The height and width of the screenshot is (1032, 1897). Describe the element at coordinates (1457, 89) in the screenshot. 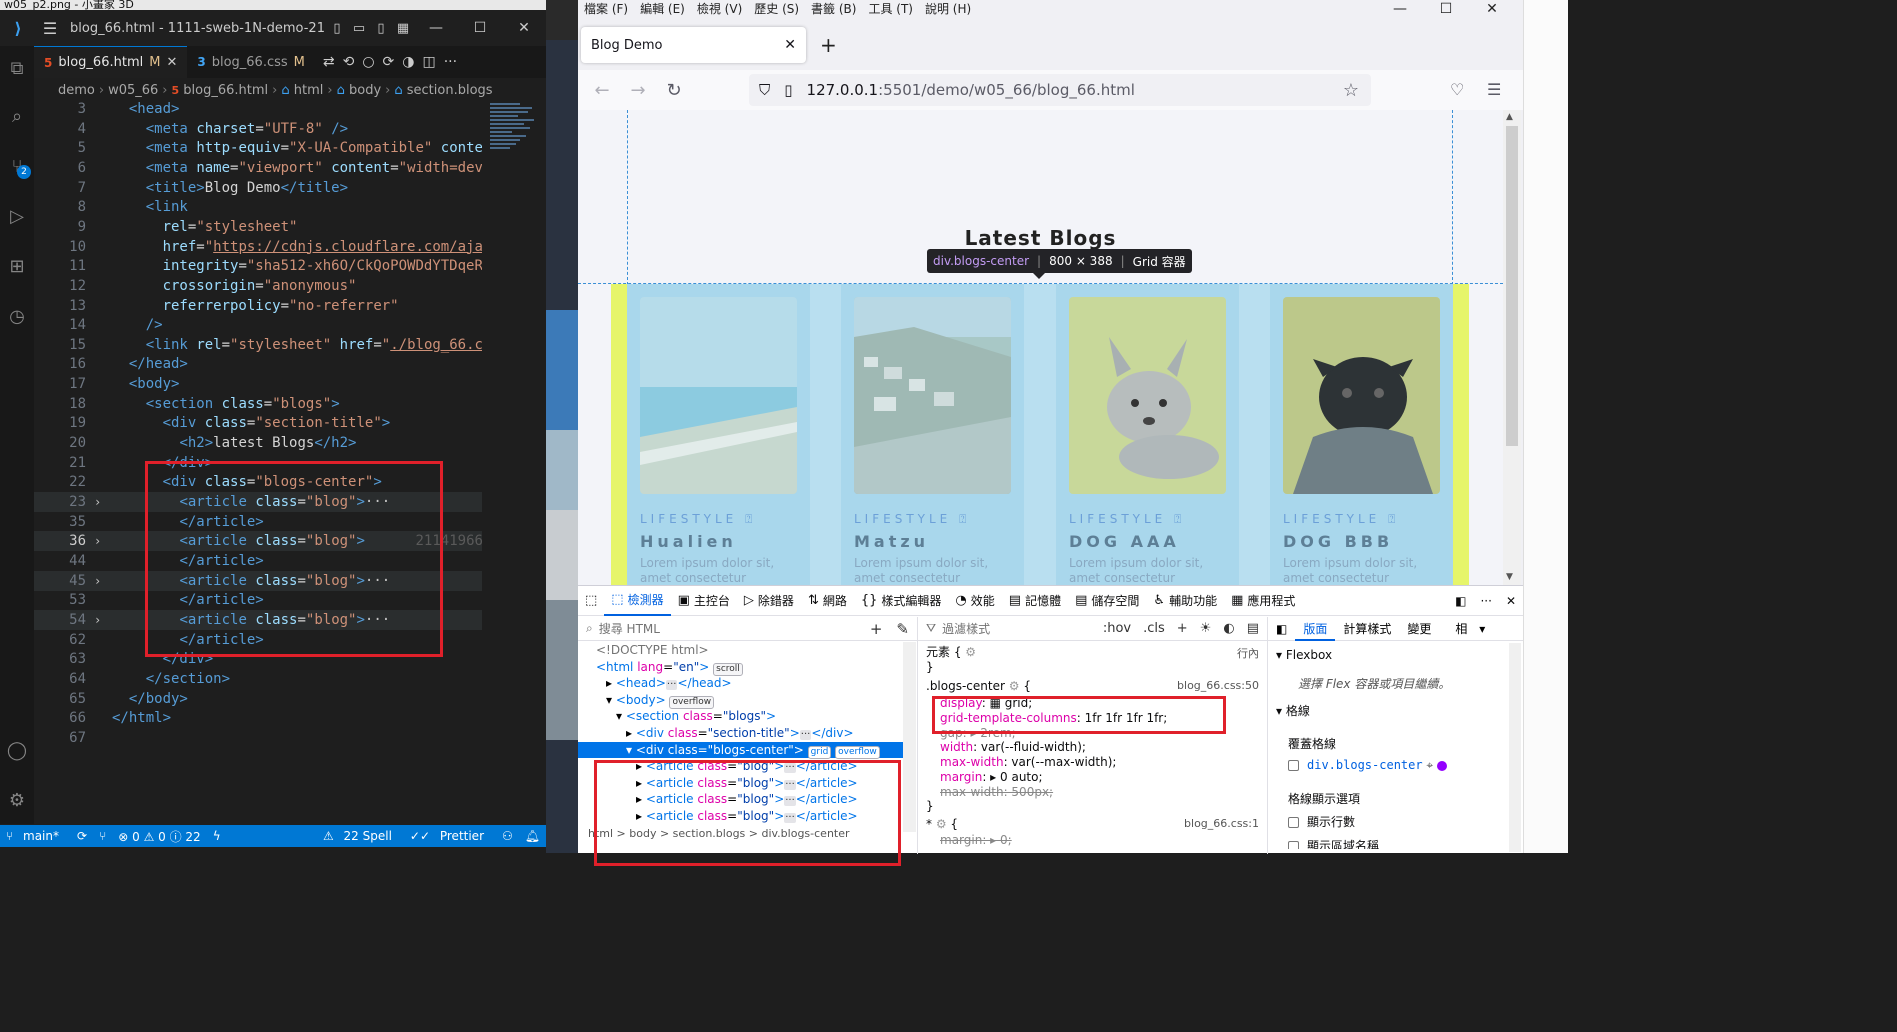

I see `pocket-icon: ♡` at that location.